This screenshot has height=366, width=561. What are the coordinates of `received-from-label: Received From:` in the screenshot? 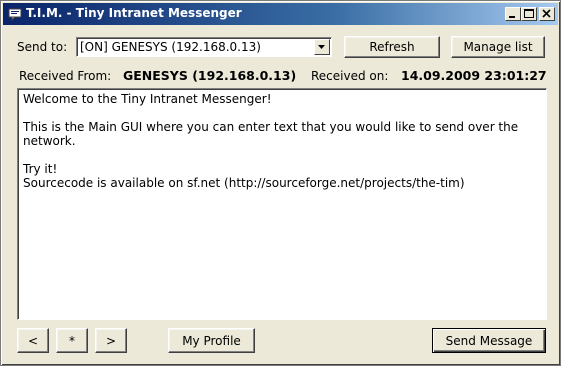 It's located at (65, 76).